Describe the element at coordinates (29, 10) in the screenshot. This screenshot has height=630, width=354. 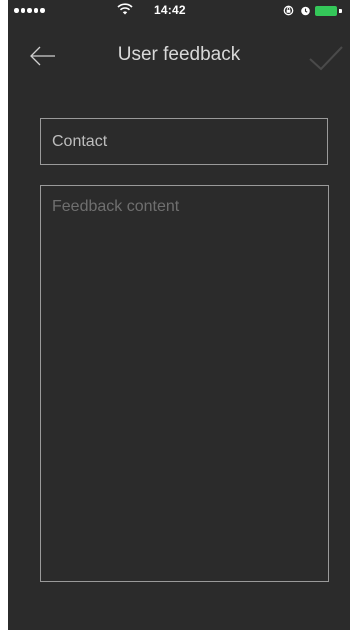
I see `cellular-signal-icon` at that location.